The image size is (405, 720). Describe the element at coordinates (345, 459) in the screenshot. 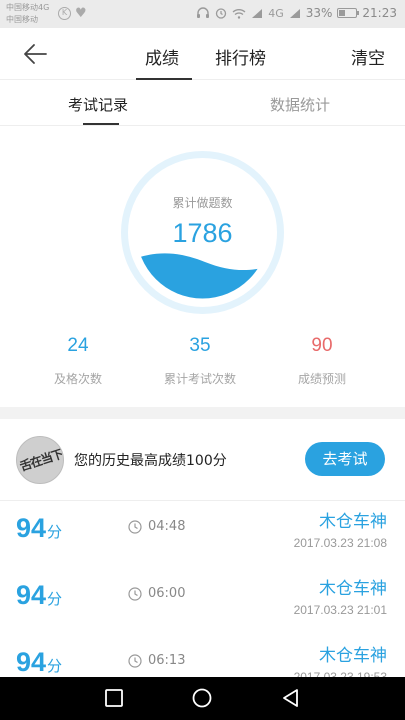

I see `take-exam-button: 去考试` at that location.